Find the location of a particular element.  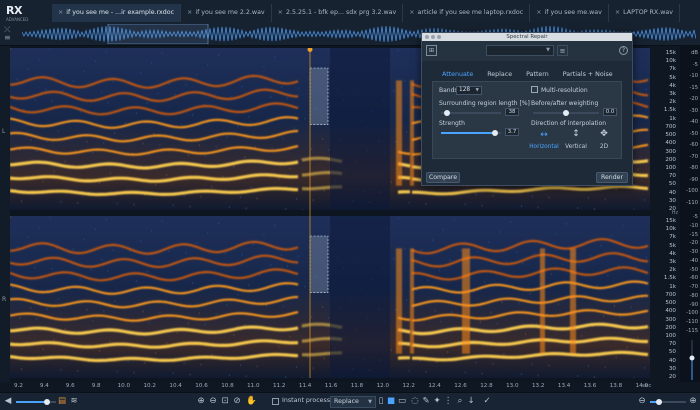

frequency-tick-label: 40 is located at coordinates (672, 192).